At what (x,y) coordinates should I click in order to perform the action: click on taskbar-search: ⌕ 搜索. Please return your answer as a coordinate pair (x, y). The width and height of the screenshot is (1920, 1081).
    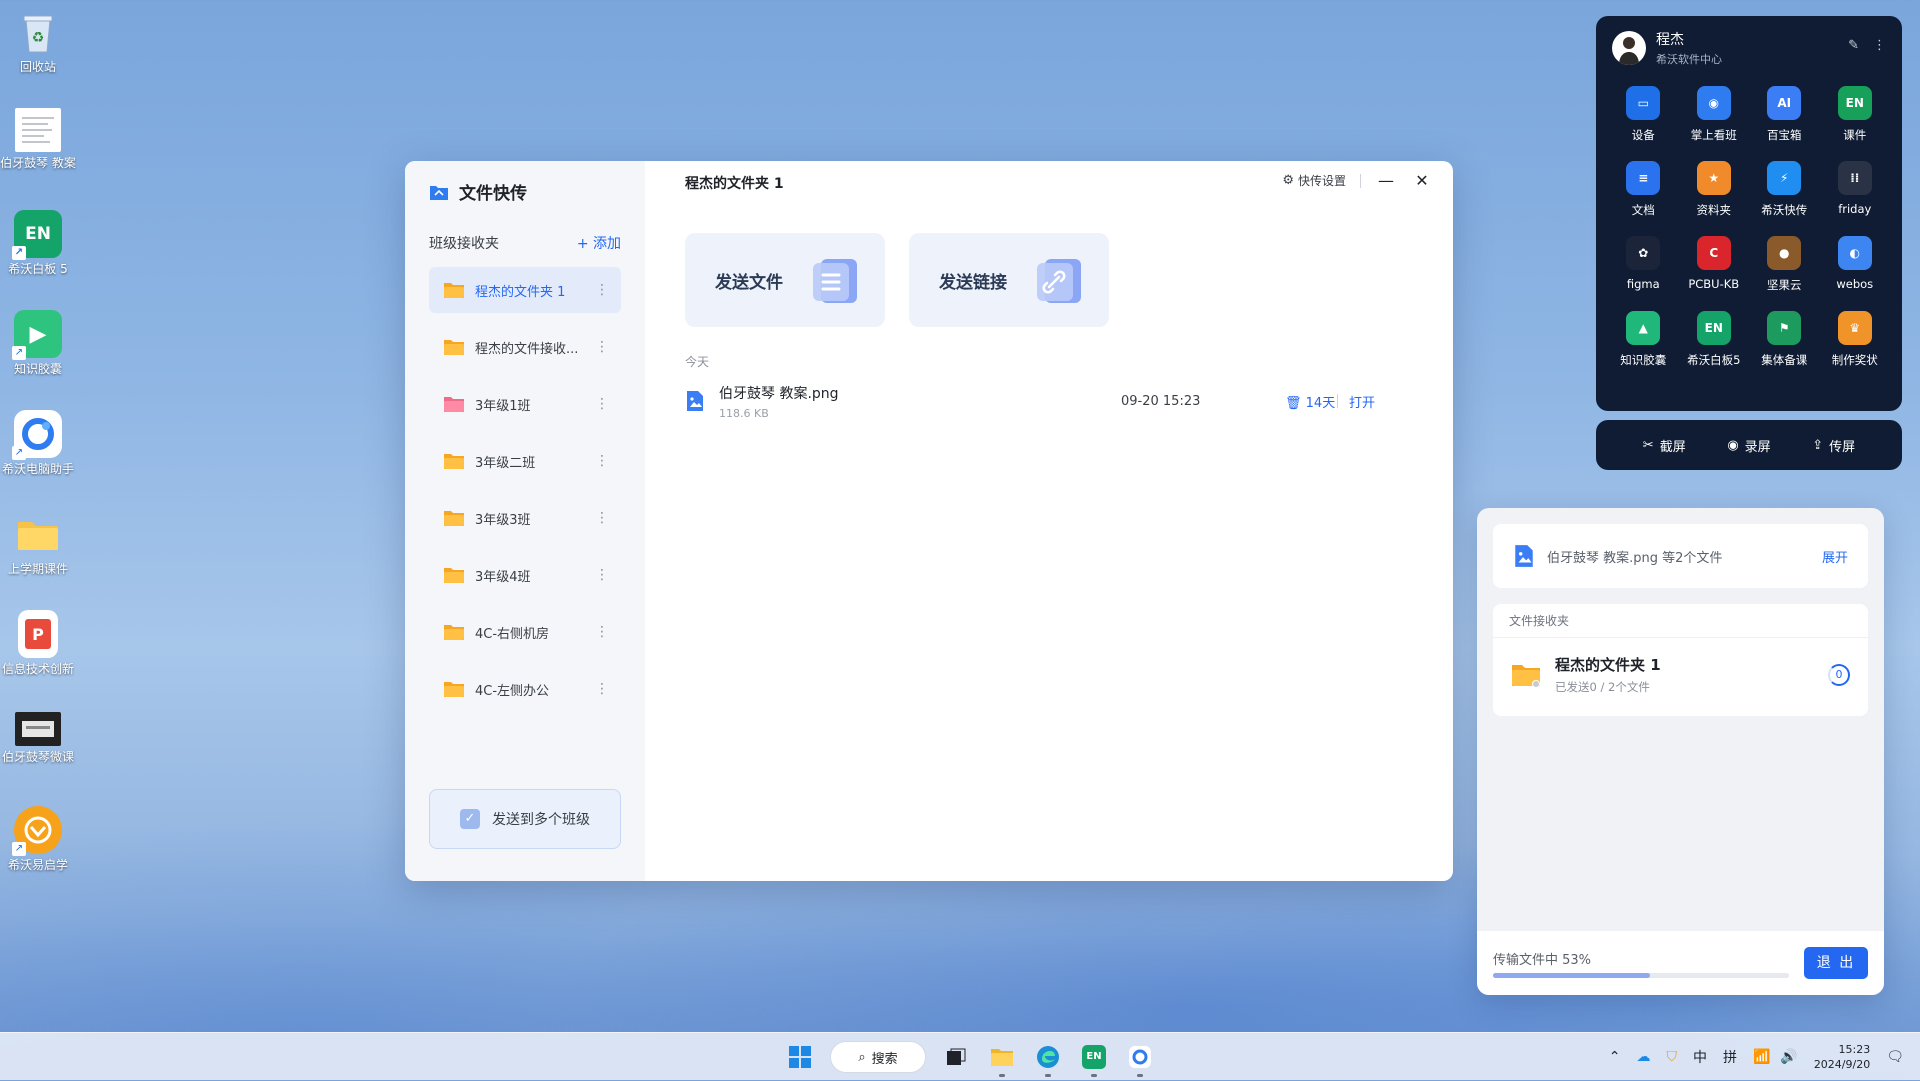
    Looking at the image, I should click on (878, 1057).